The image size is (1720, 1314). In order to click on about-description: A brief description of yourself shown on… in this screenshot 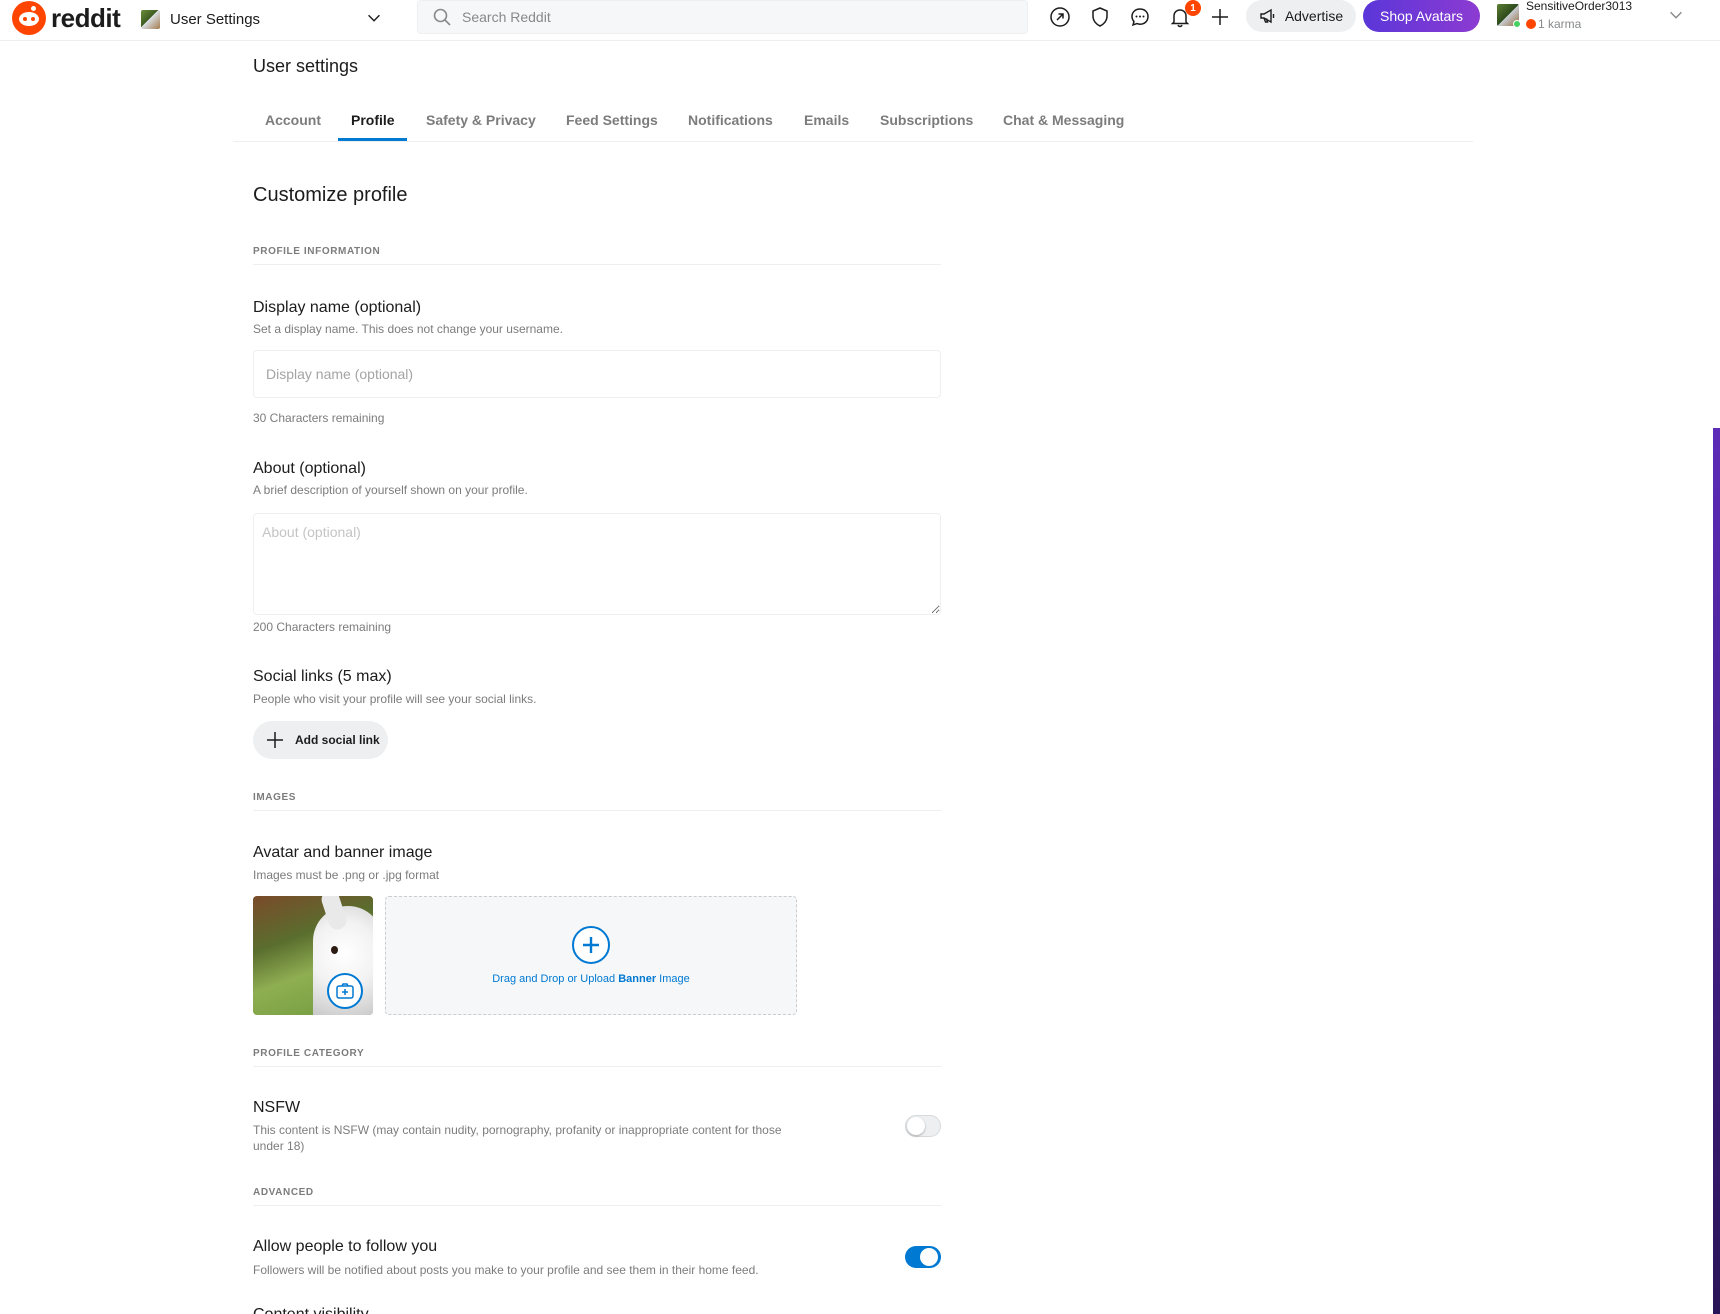, I will do `click(390, 490)`.